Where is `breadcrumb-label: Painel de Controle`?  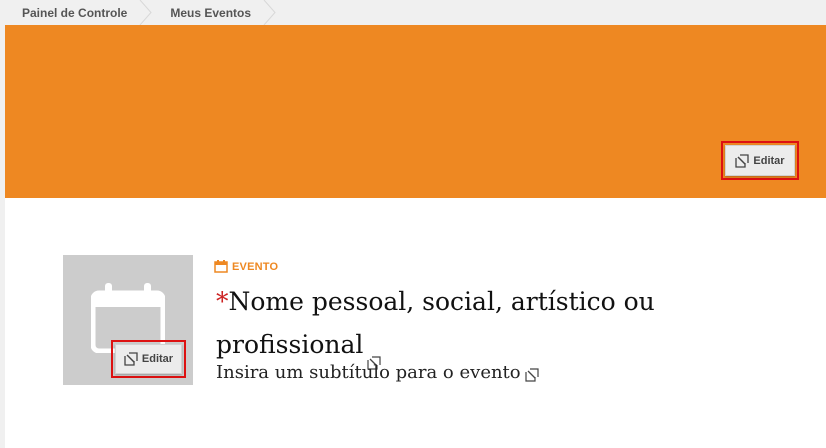 breadcrumb-label: Painel de Controle is located at coordinates (75, 12).